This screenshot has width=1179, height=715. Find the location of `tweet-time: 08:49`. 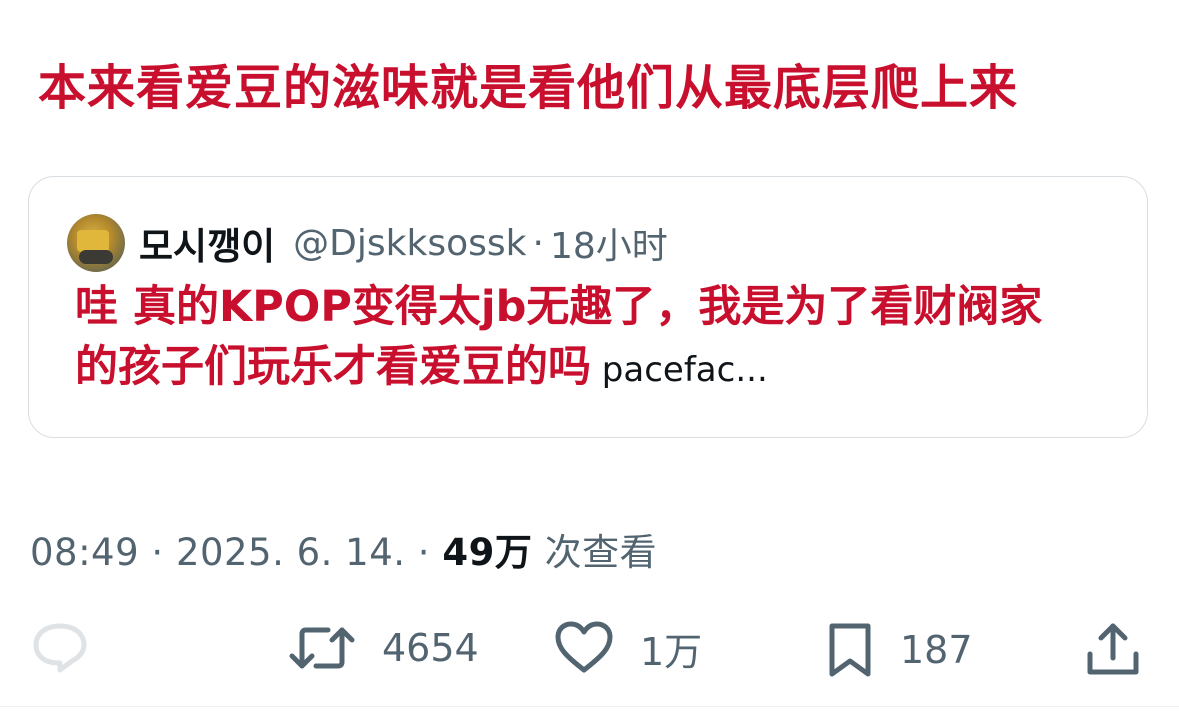

tweet-time: 08:49 is located at coordinates (84, 552).